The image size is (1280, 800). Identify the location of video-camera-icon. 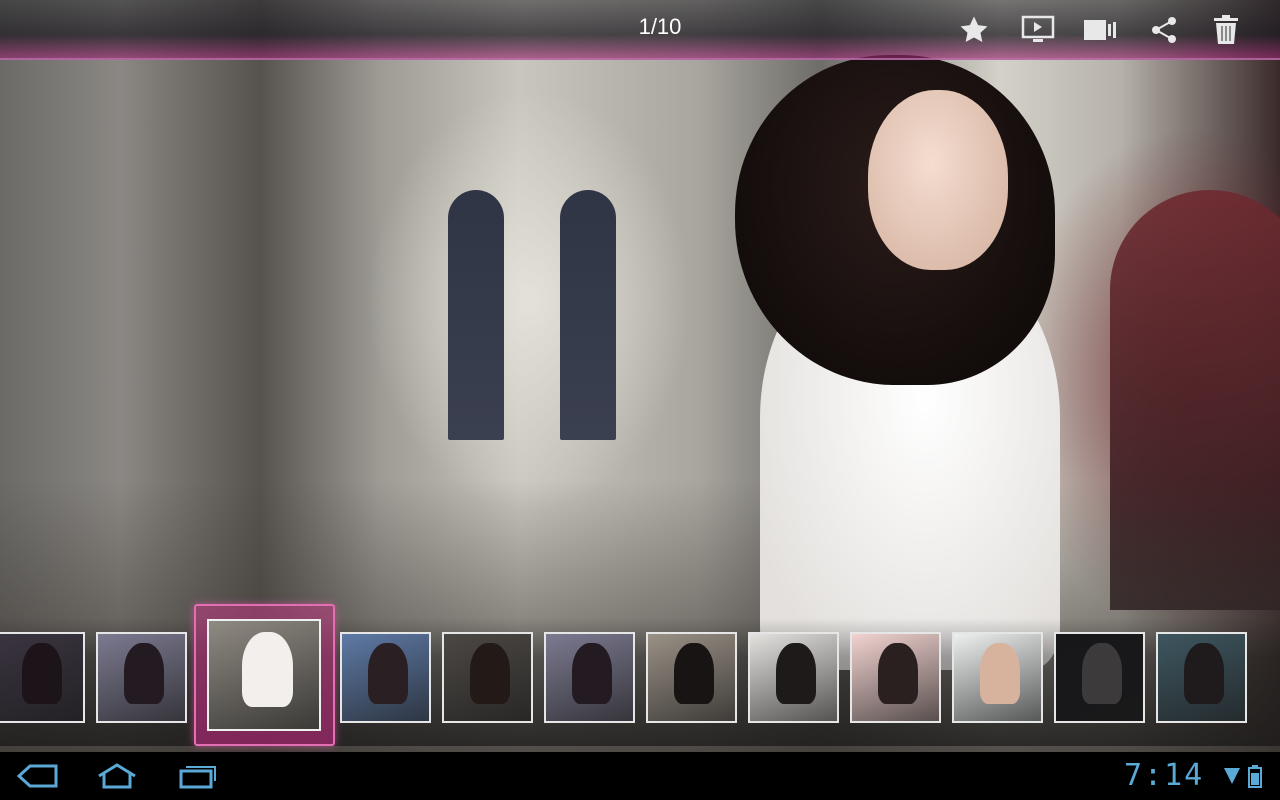
(1100, 30).